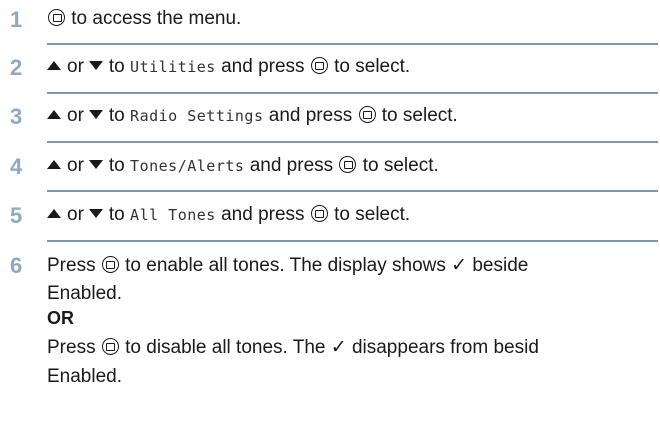  Describe the element at coordinates (173, 67) in the screenshot. I see `menu-target: Utilities` at that location.